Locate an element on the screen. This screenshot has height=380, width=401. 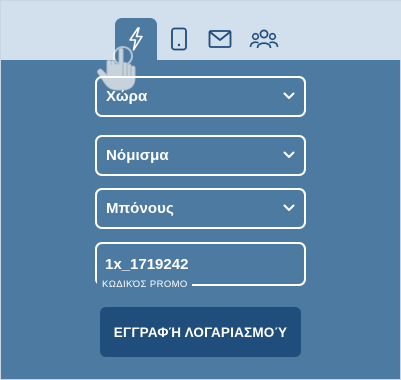
promo-code-label: ΚΩΔΙΚΌΣ PROMO is located at coordinates (144, 284).